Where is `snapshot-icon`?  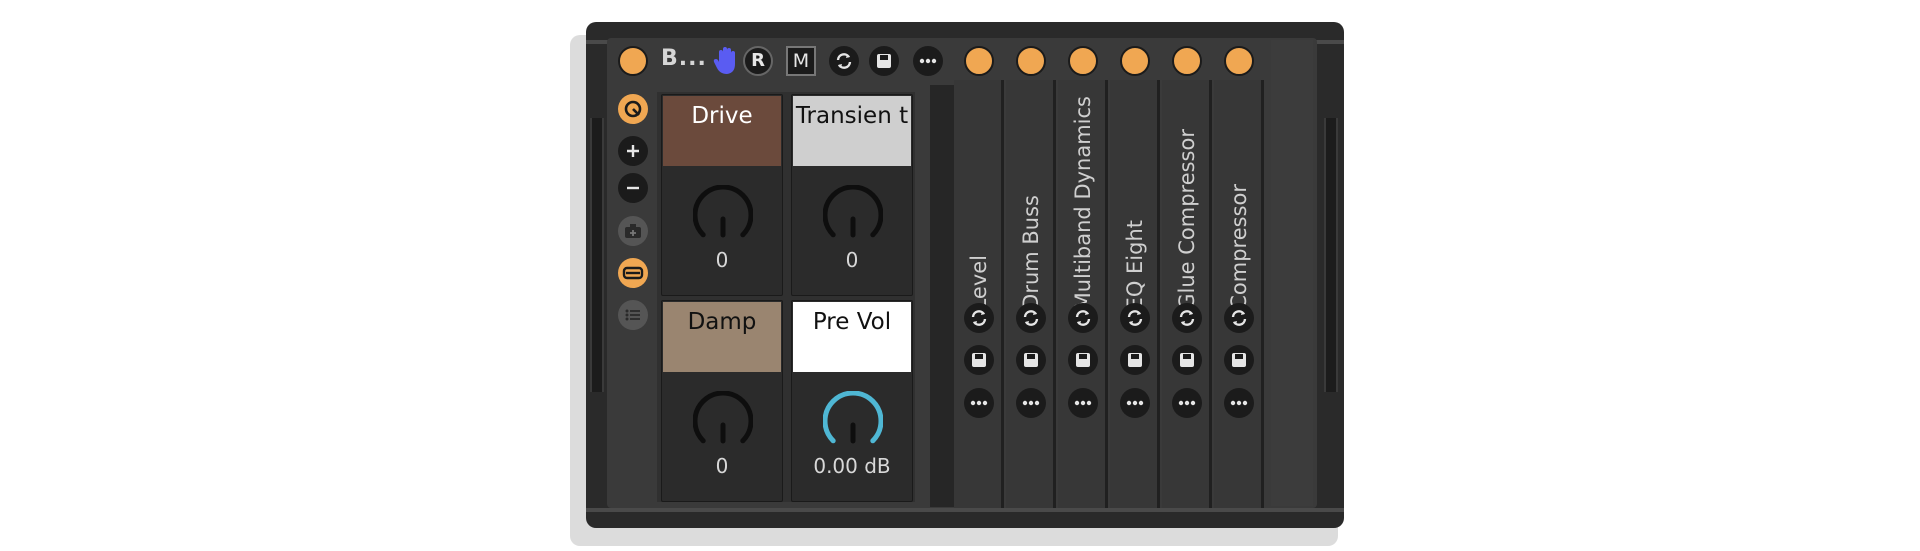
snapshot-icon is located at coordinates (633, 231).